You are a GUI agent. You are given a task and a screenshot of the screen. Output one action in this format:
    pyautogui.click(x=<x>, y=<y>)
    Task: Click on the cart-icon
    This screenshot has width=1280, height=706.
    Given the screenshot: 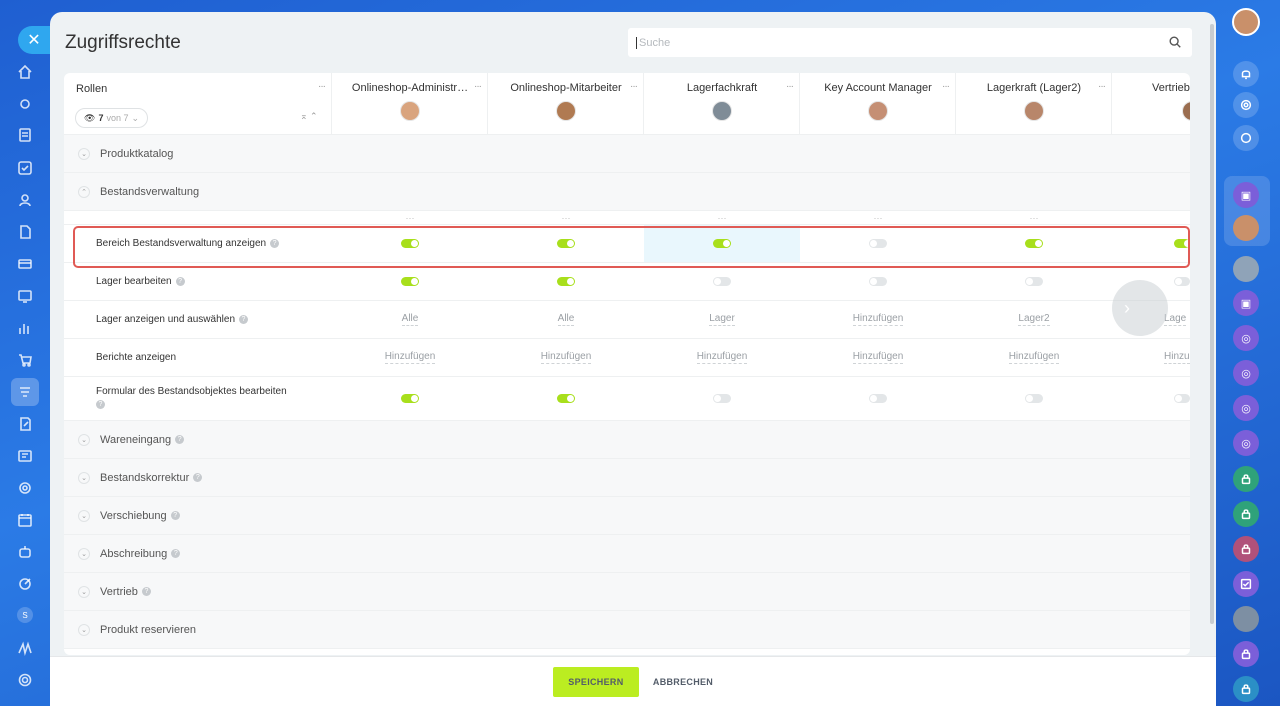 What is the action you would take?
    pyautogui.click(x=25, y=360)
    